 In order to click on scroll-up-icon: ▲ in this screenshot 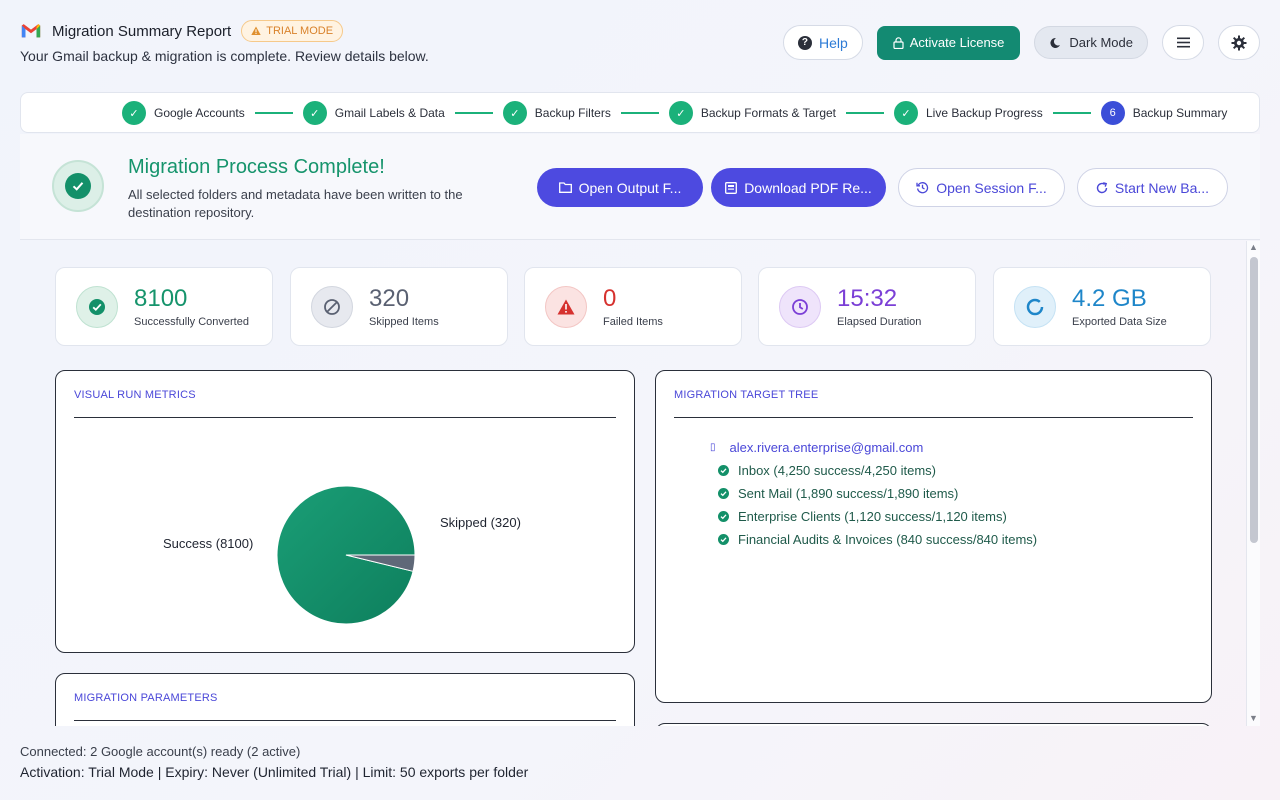, I will do `click(1253, 247)`.